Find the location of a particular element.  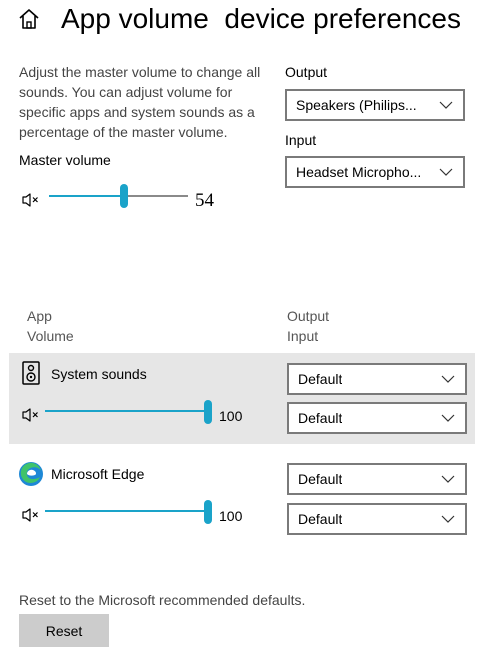

microsoft-edge-volume-value: 100 is located at coordinates (231, 516).